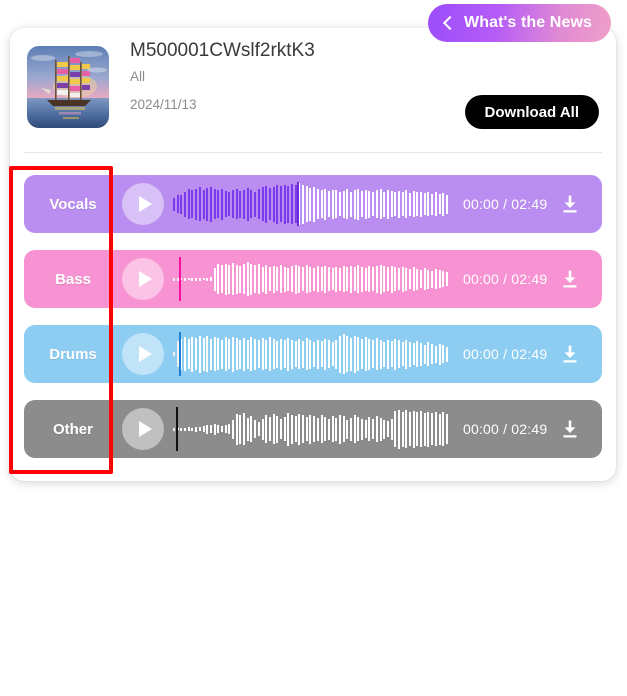 The image size is (627, 696). I want to click on track-row-drums: Drums 00:00 / 02:49, so click(313, 354).